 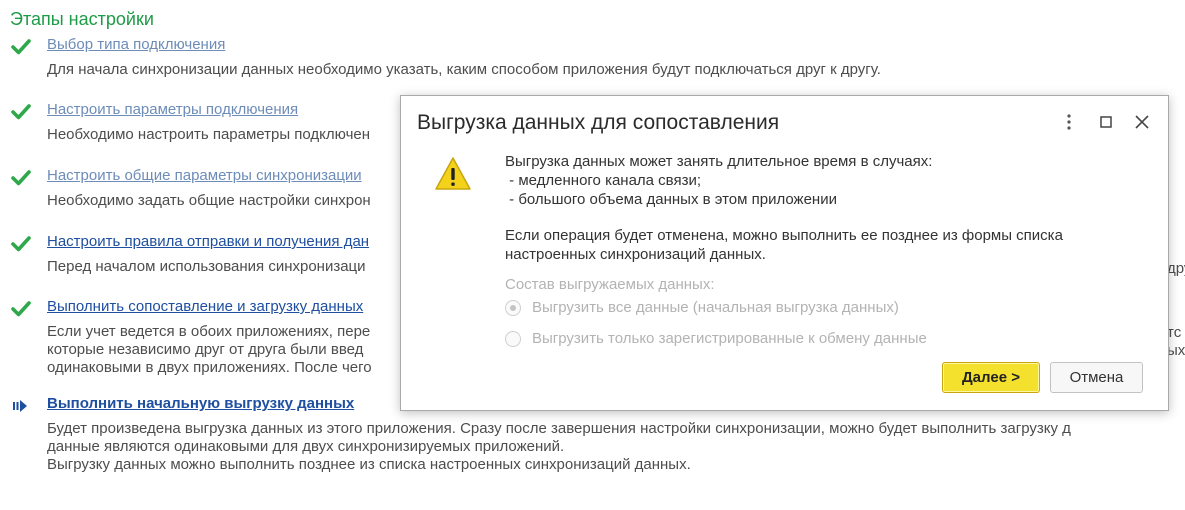 What do you see at coordinates (1096, 377) in the screenshot?
I see `cancel-button: Отмена` at bounding box center [1096, 377].